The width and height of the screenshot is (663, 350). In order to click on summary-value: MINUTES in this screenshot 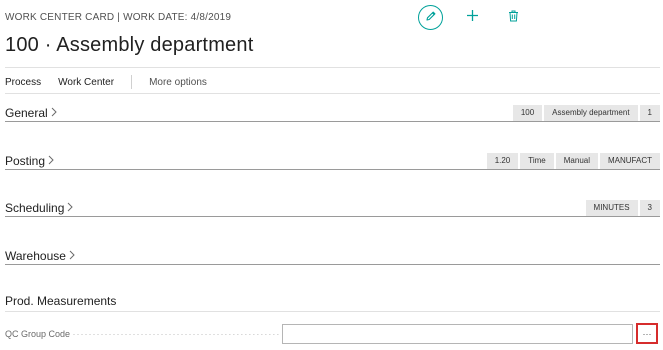, I will do `click(611, 208)`.